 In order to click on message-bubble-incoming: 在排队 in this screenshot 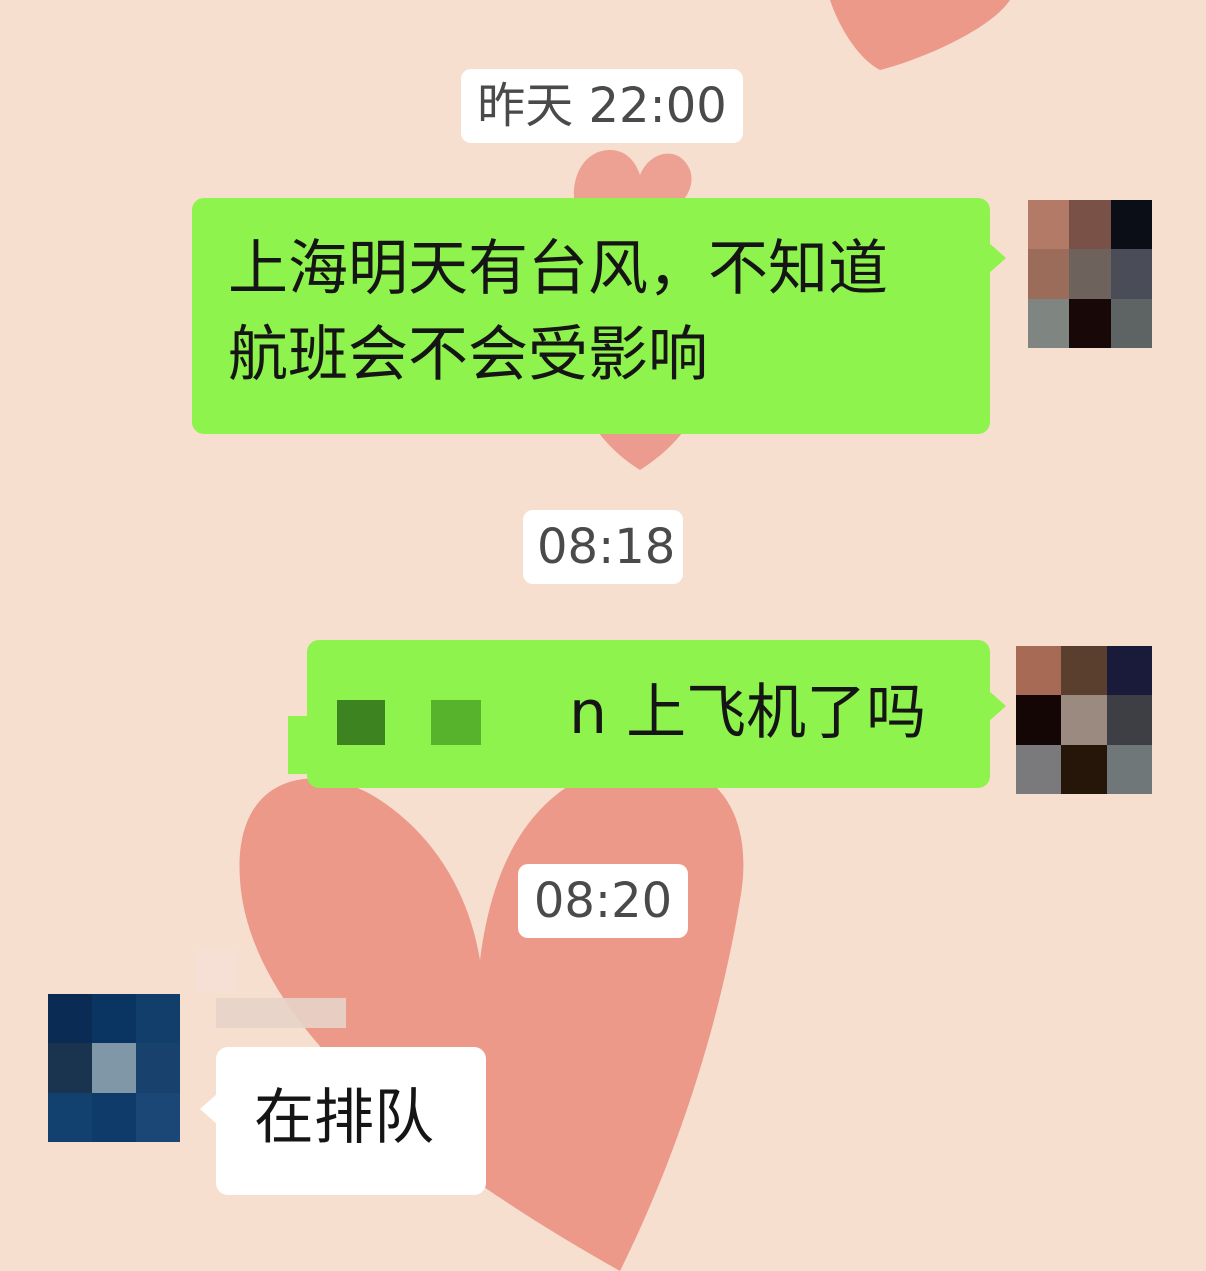, I will do `click(343, 1121)`.